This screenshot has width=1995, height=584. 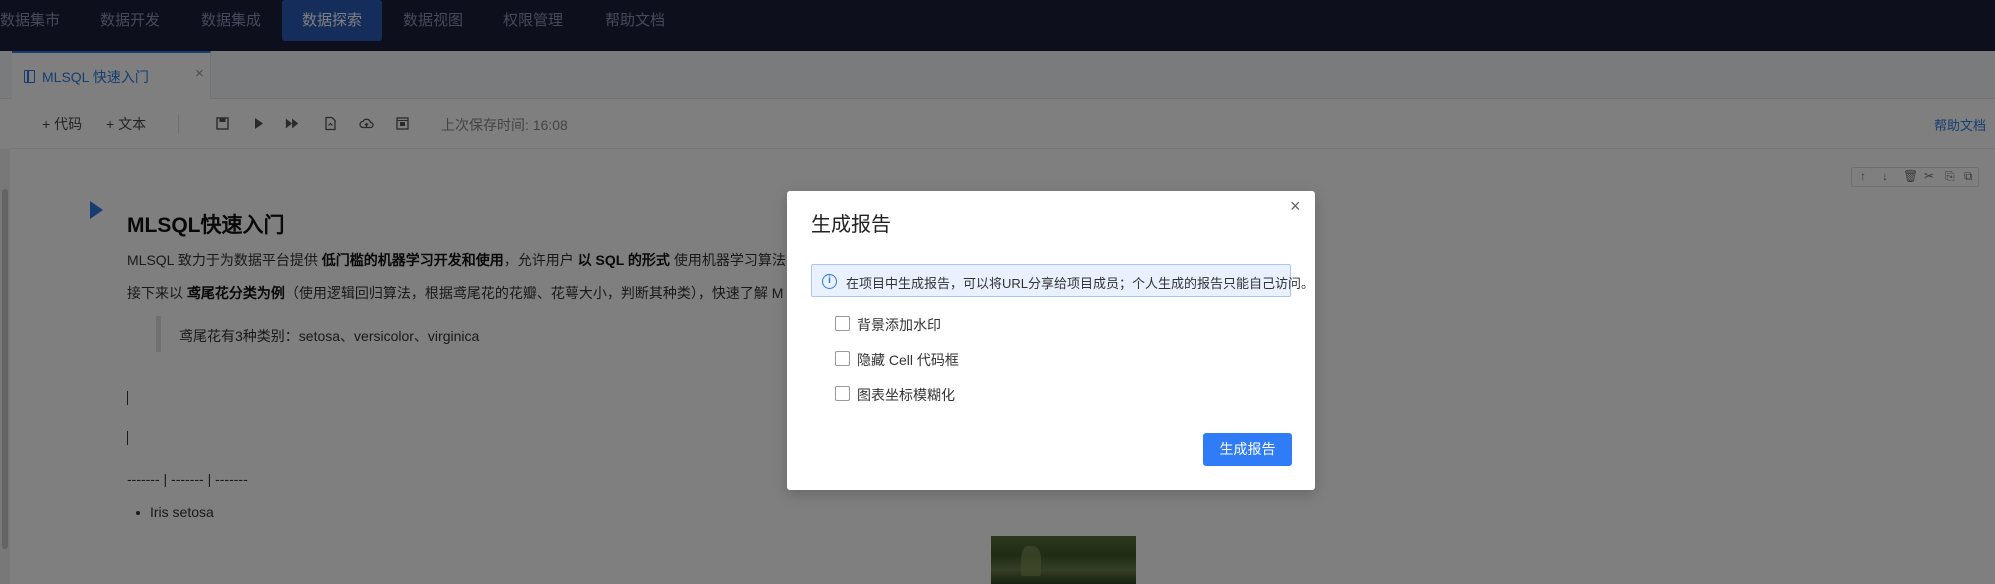 What do you see at coordinates (1295, 206) in the screenshot?
I see `close-icon: ×` at bounding box center [1295, 206].